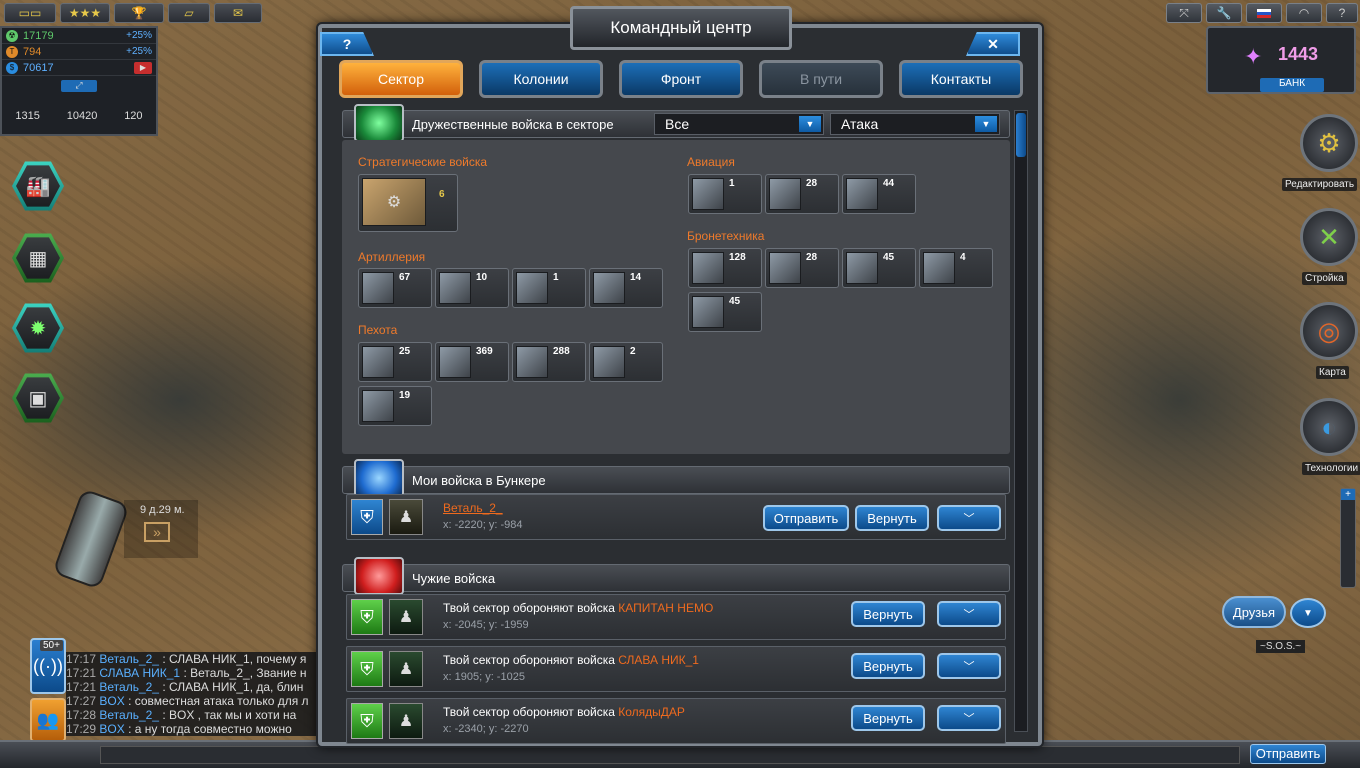 The image size is (1360, 768). What do you see at coordinates (862, 268) in the screenshot?
I see `tank-icon` at bounding box center [862, 268].